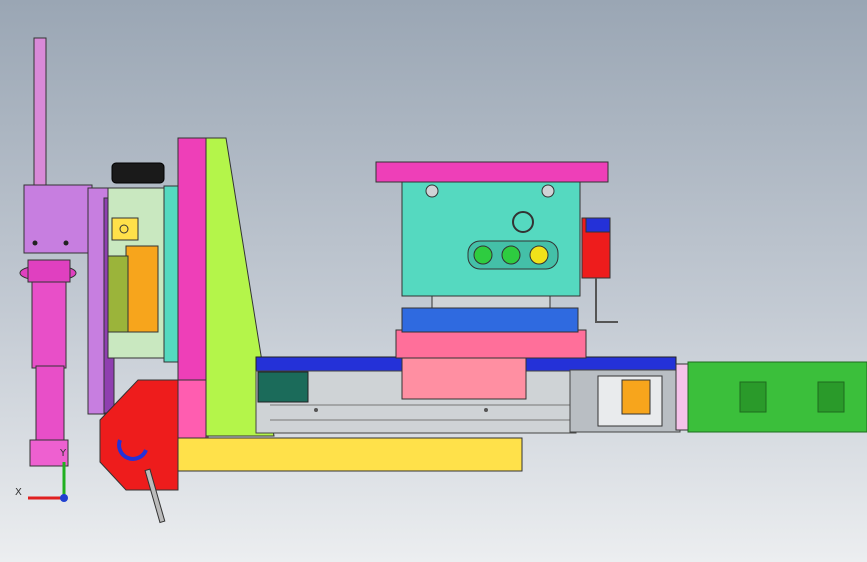 The height and width of the screenshot is (562, 867). What do you see at coordinates (350, 454) in the screenshot?
I see `yellow-base-plate` at bounding box center [350, 454].